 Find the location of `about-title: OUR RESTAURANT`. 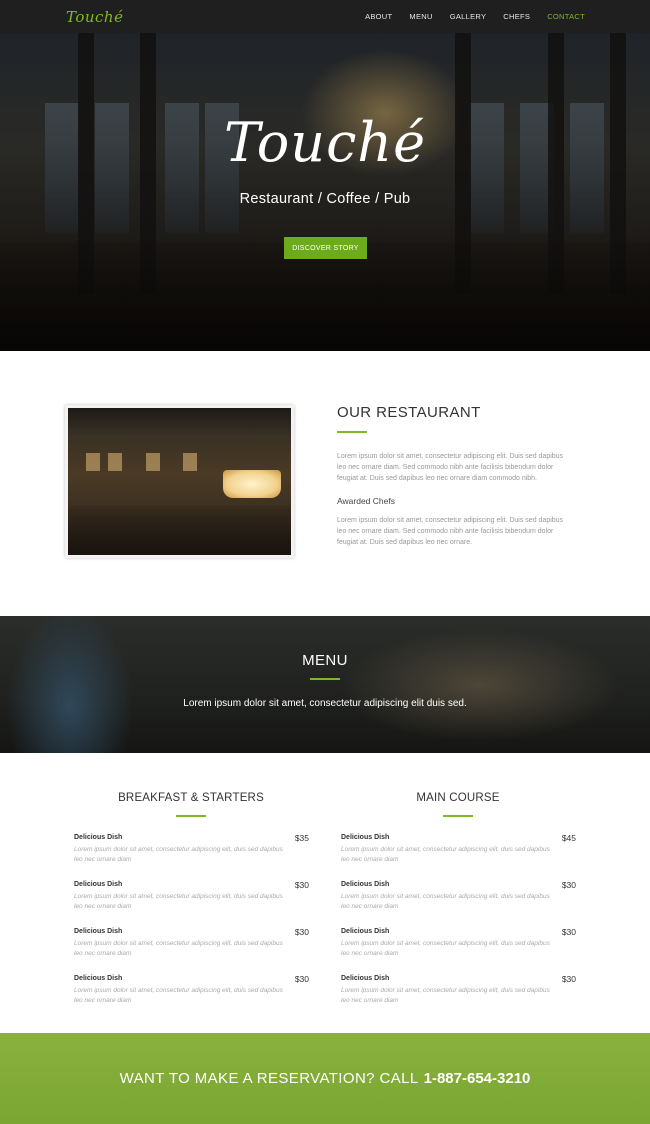

about-title: OUR RESTAURANT is located at coordinates (409, 412).